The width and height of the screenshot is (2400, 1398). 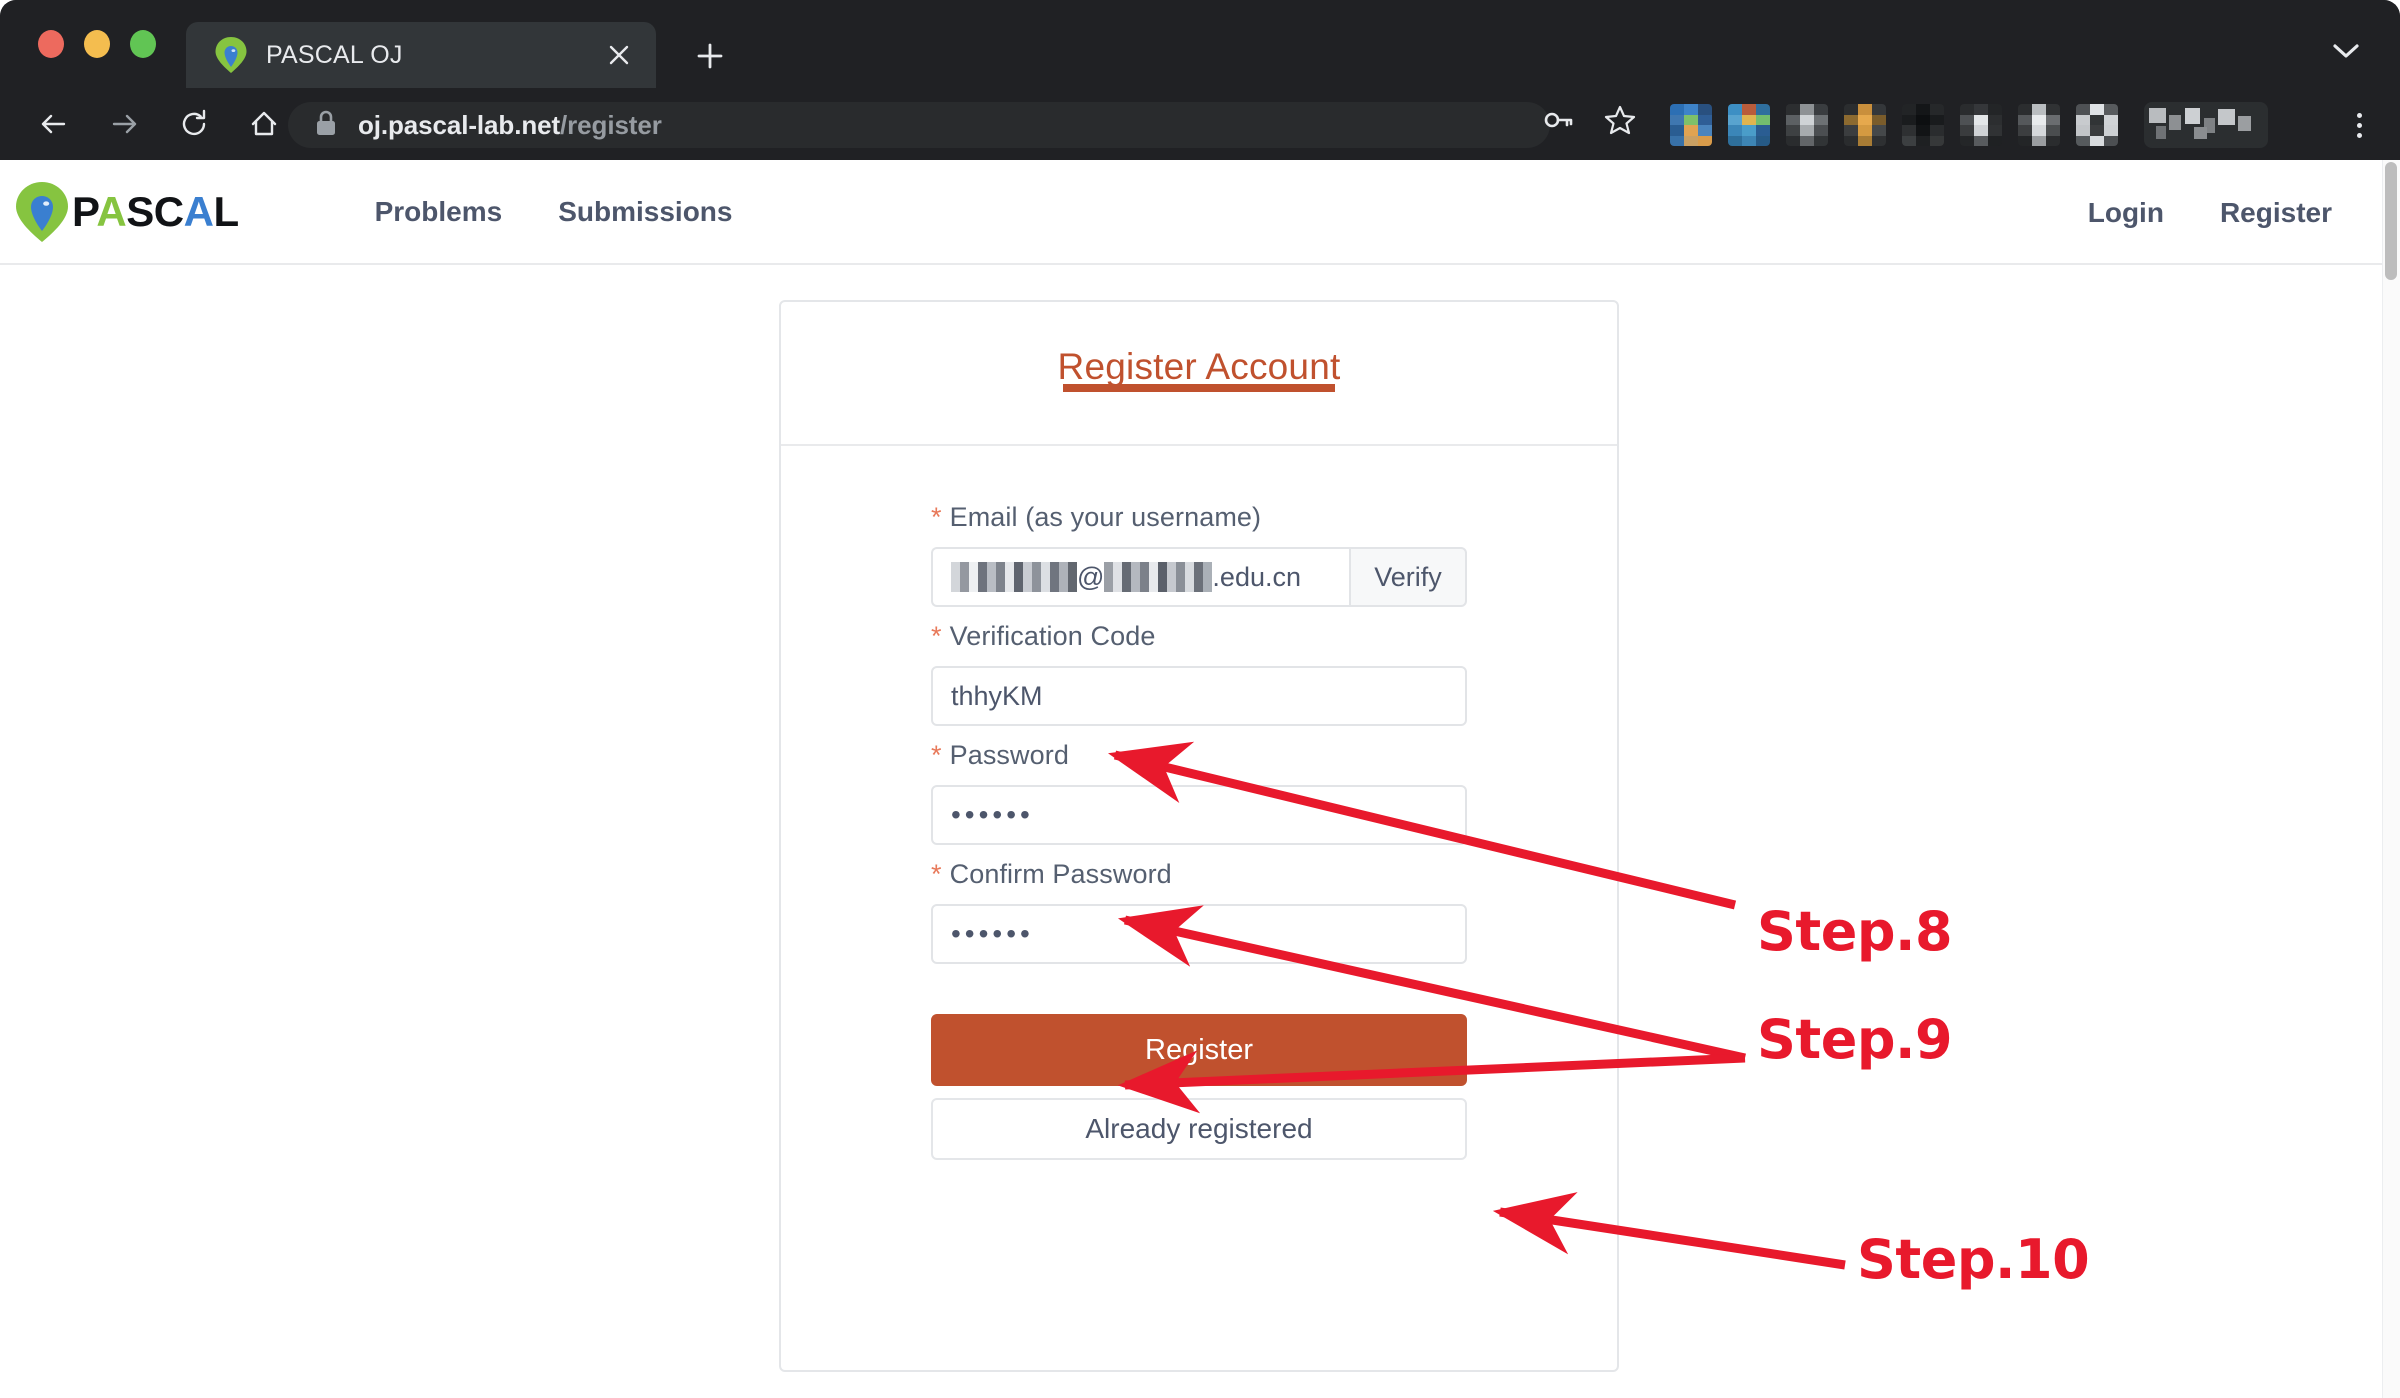 What do you see at coordinates (111, 211) in the screenshot?
I see `brand-letter-a1: A` at bounding box center [111, 211].